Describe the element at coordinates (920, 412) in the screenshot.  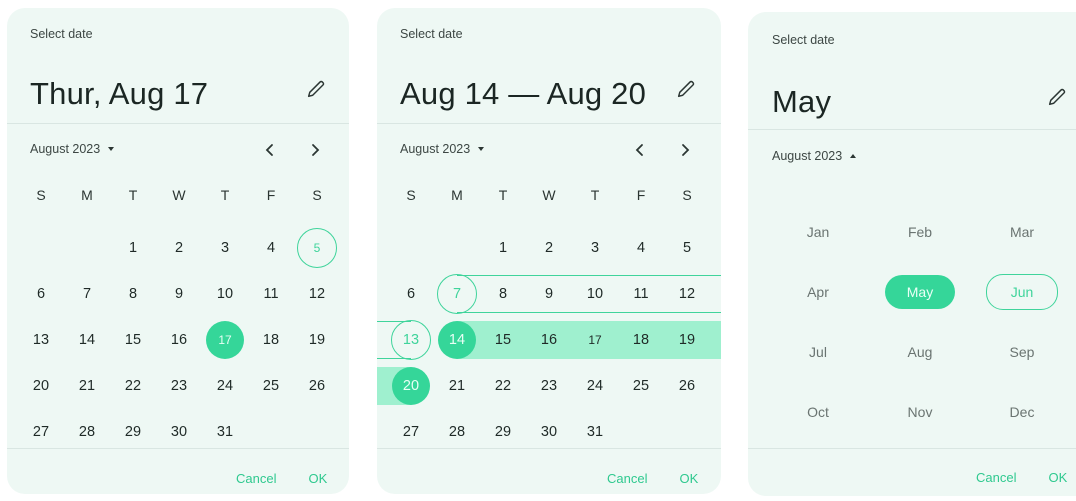
I see `month-cell: Nov` at that location.